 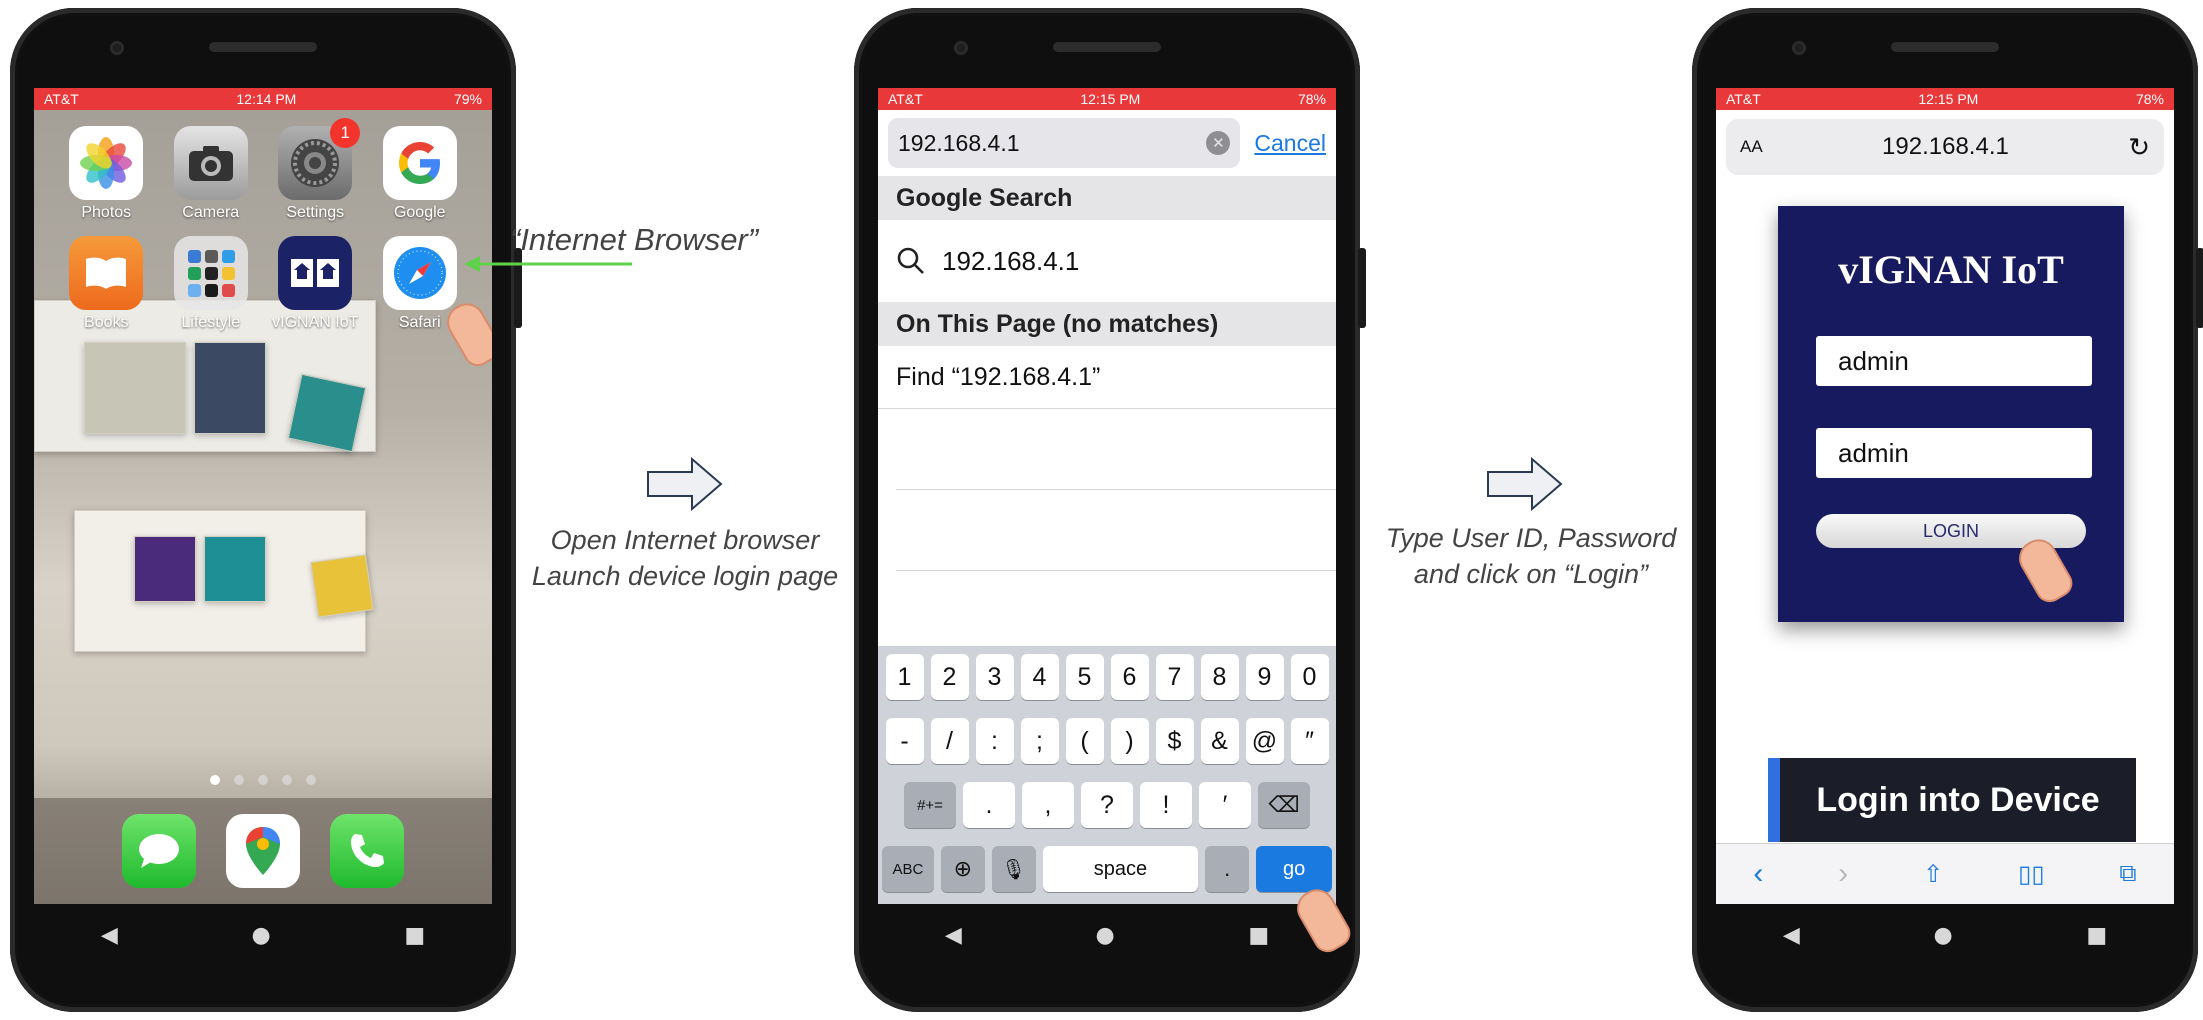 What do you see at coordinates (467, 99) in the screenshot?
I see `battery-label: 79%` at bounding box center [467, 99].